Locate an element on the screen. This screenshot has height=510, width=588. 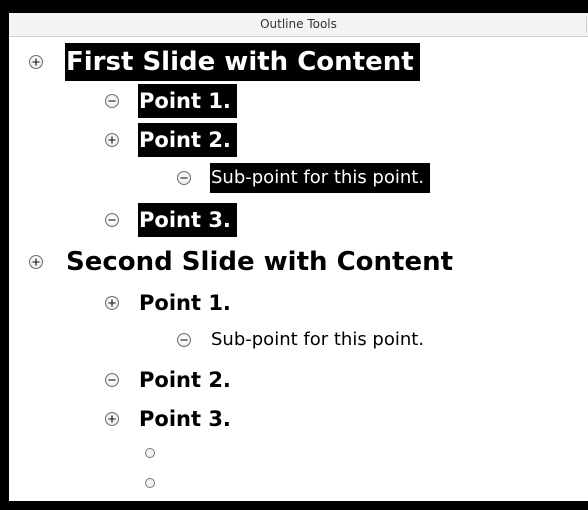
outline-toolbar: Outline Tools is located at coordinates (298, 25).